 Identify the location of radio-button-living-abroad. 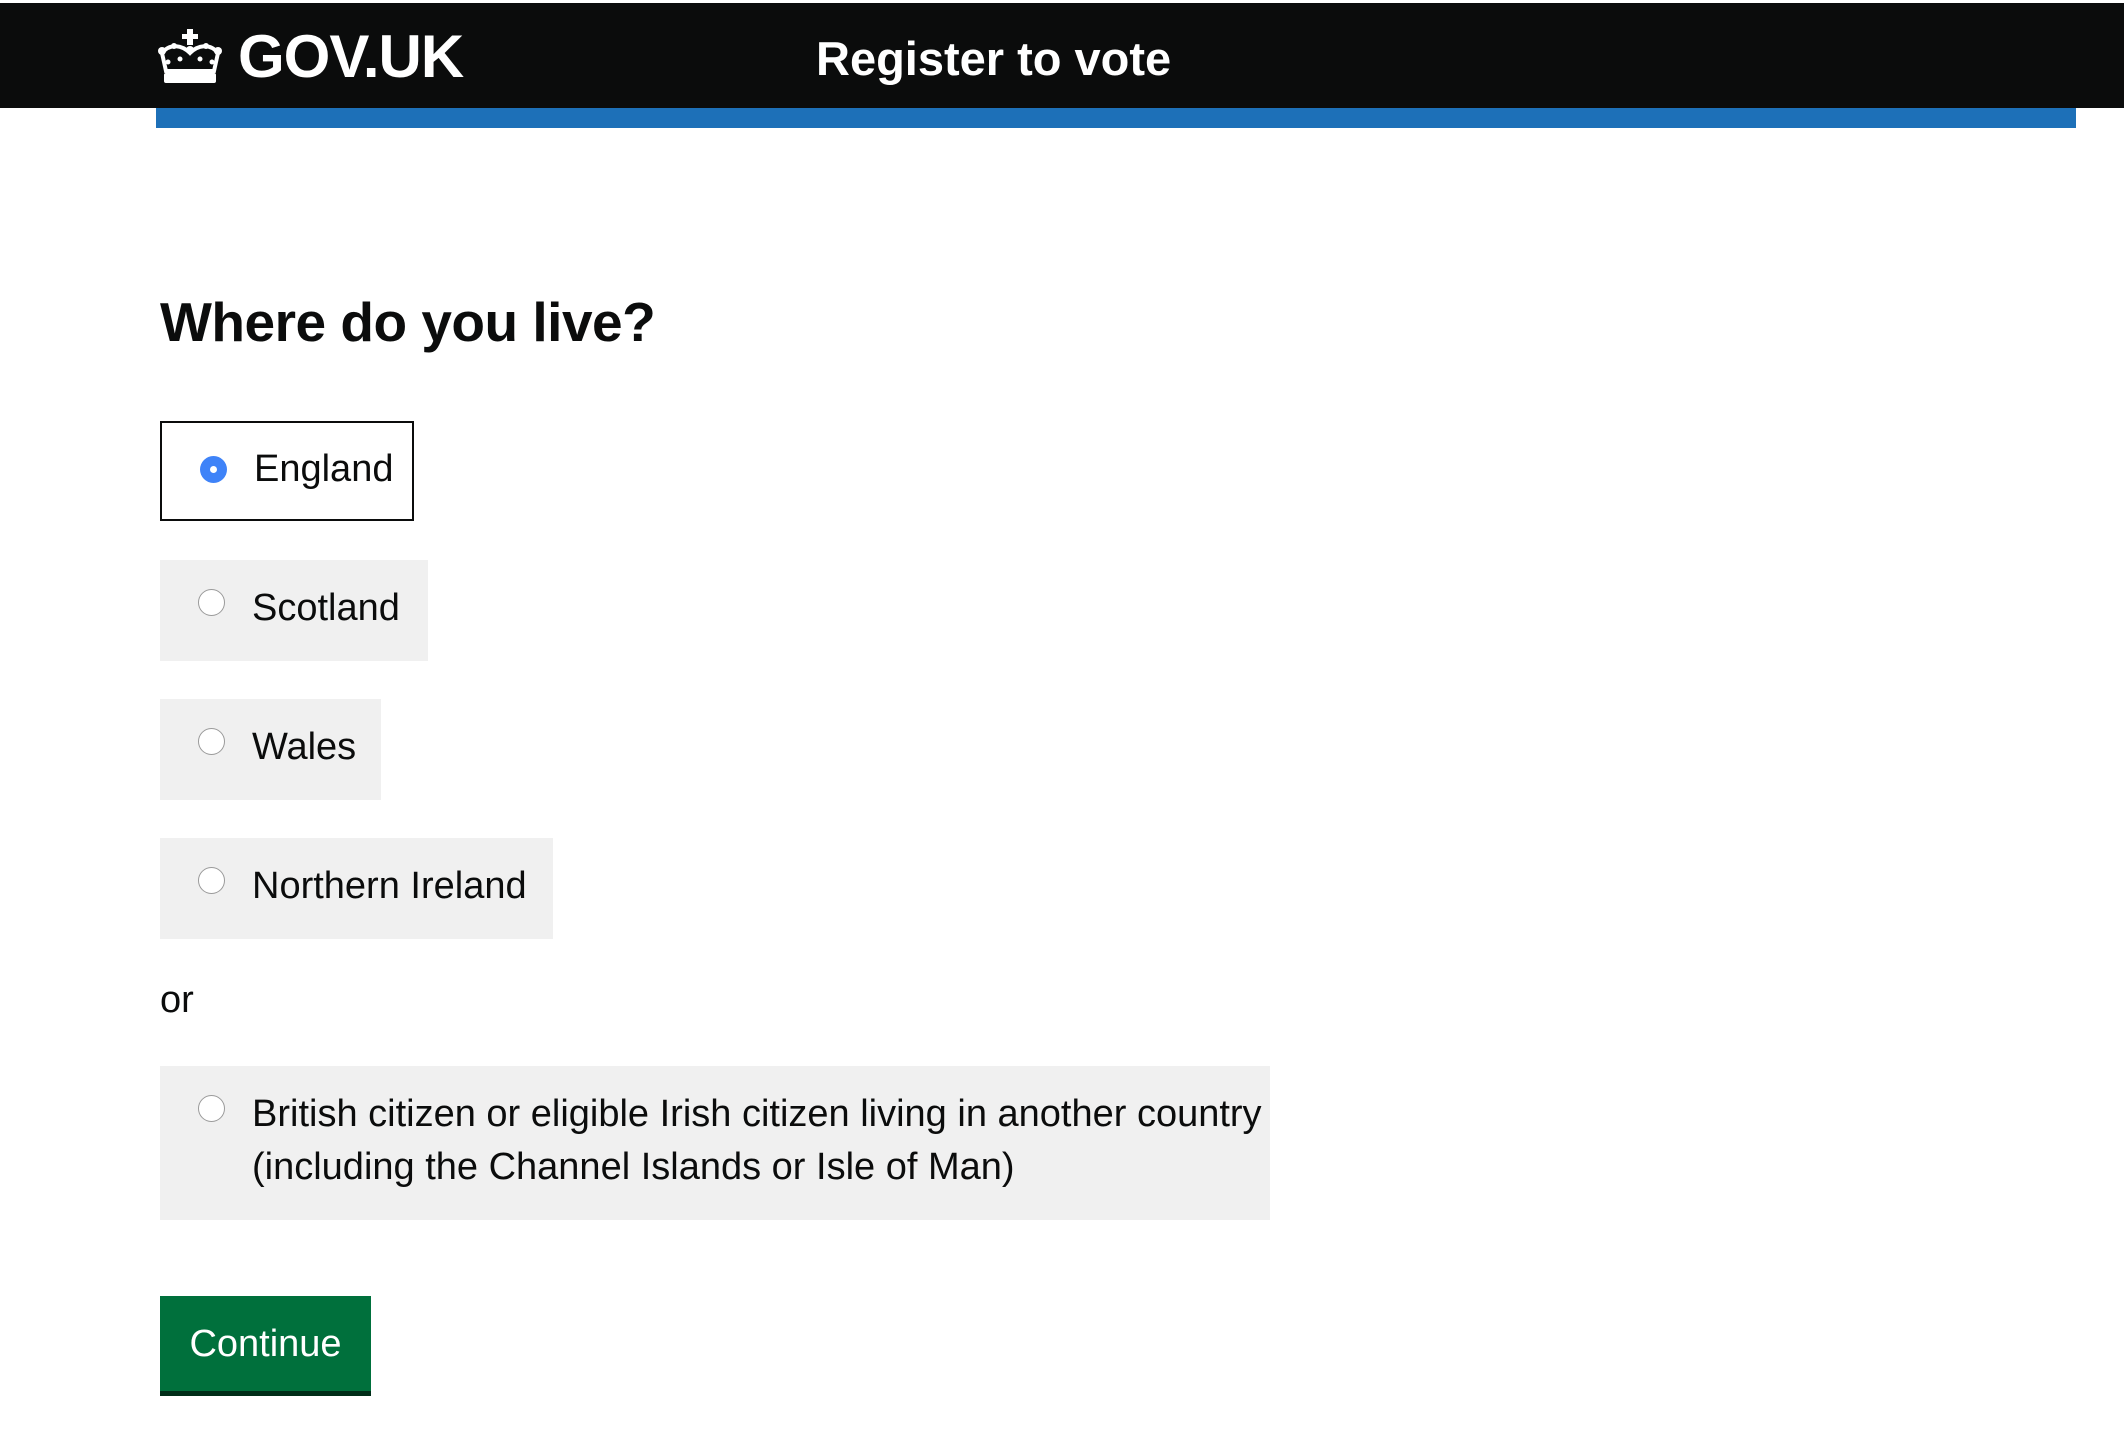
(211, 1108).